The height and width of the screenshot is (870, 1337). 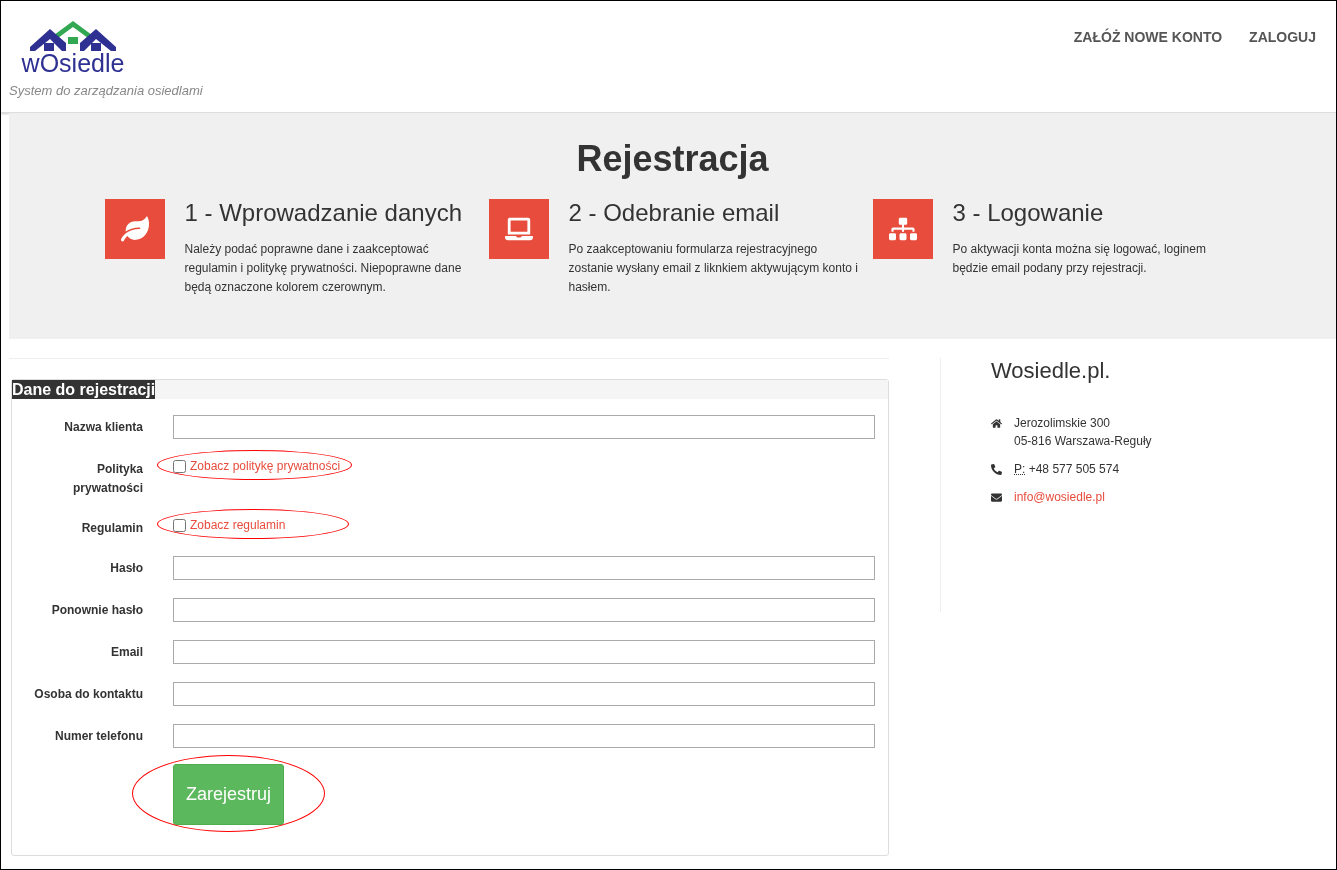 What do you see at coordinates (73, 63) in the screenshot?
I see `logo-text: wOsiedle` at bounding box center [73, 63].